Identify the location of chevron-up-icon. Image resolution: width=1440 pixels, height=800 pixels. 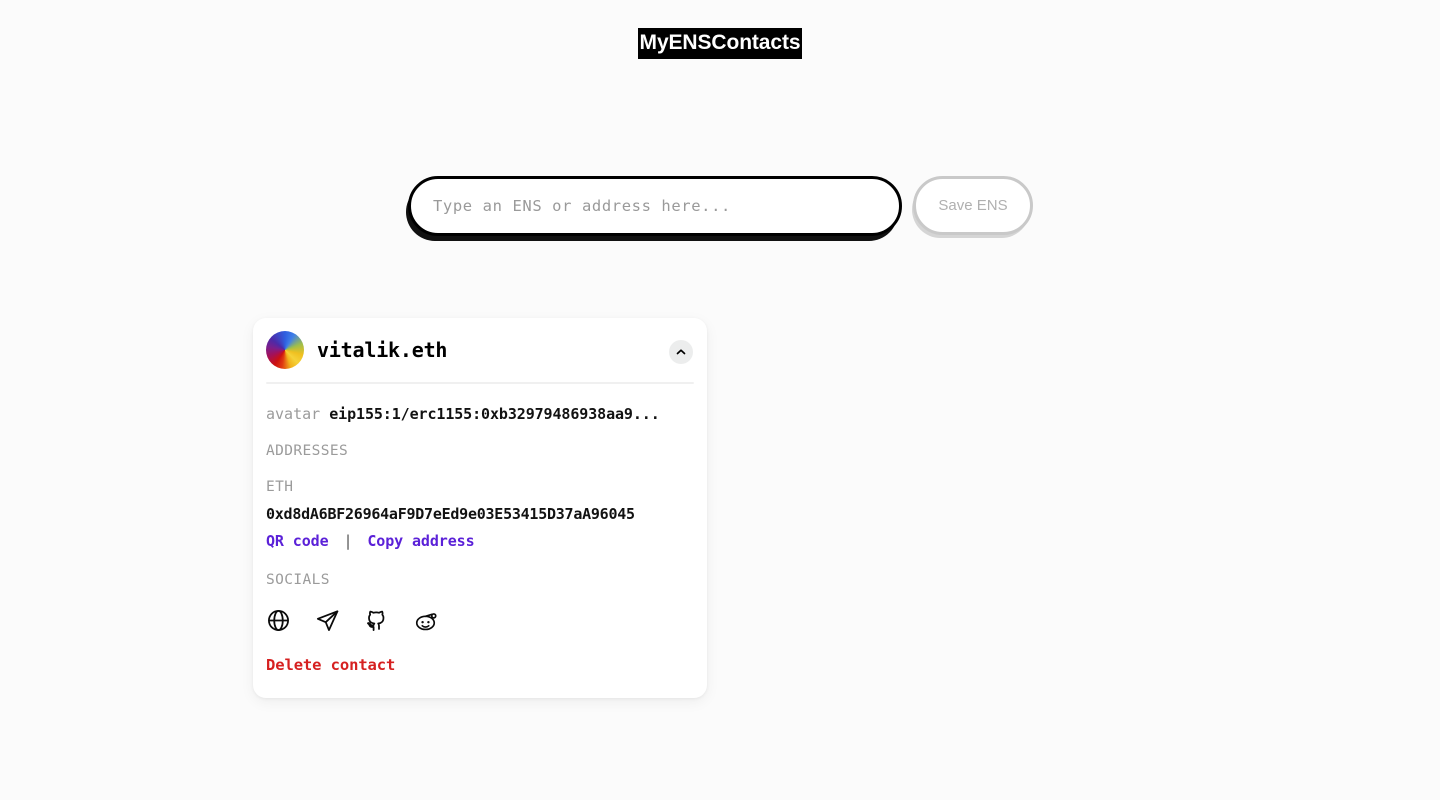
(681, 352).